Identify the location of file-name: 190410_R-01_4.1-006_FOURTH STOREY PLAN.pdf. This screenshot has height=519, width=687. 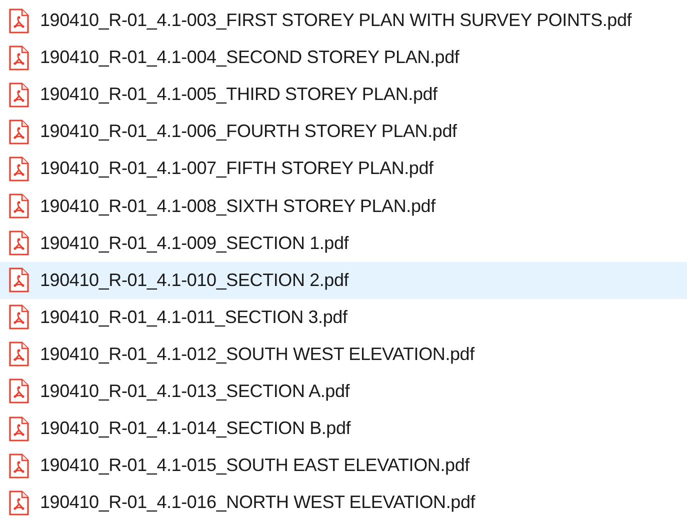
(248, 131).